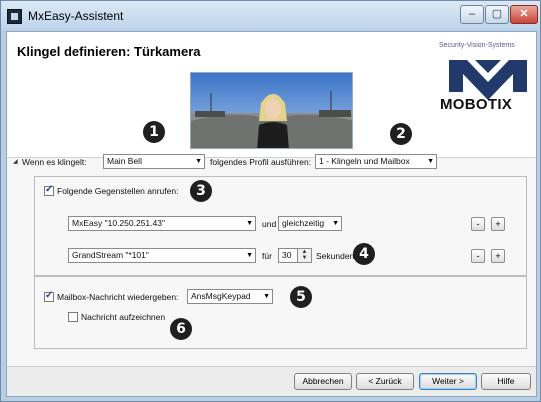 This screenshot has width=541, height=402. I want to click on mailbox-message-value: AnsMsgKeypad, so click(221, 296).